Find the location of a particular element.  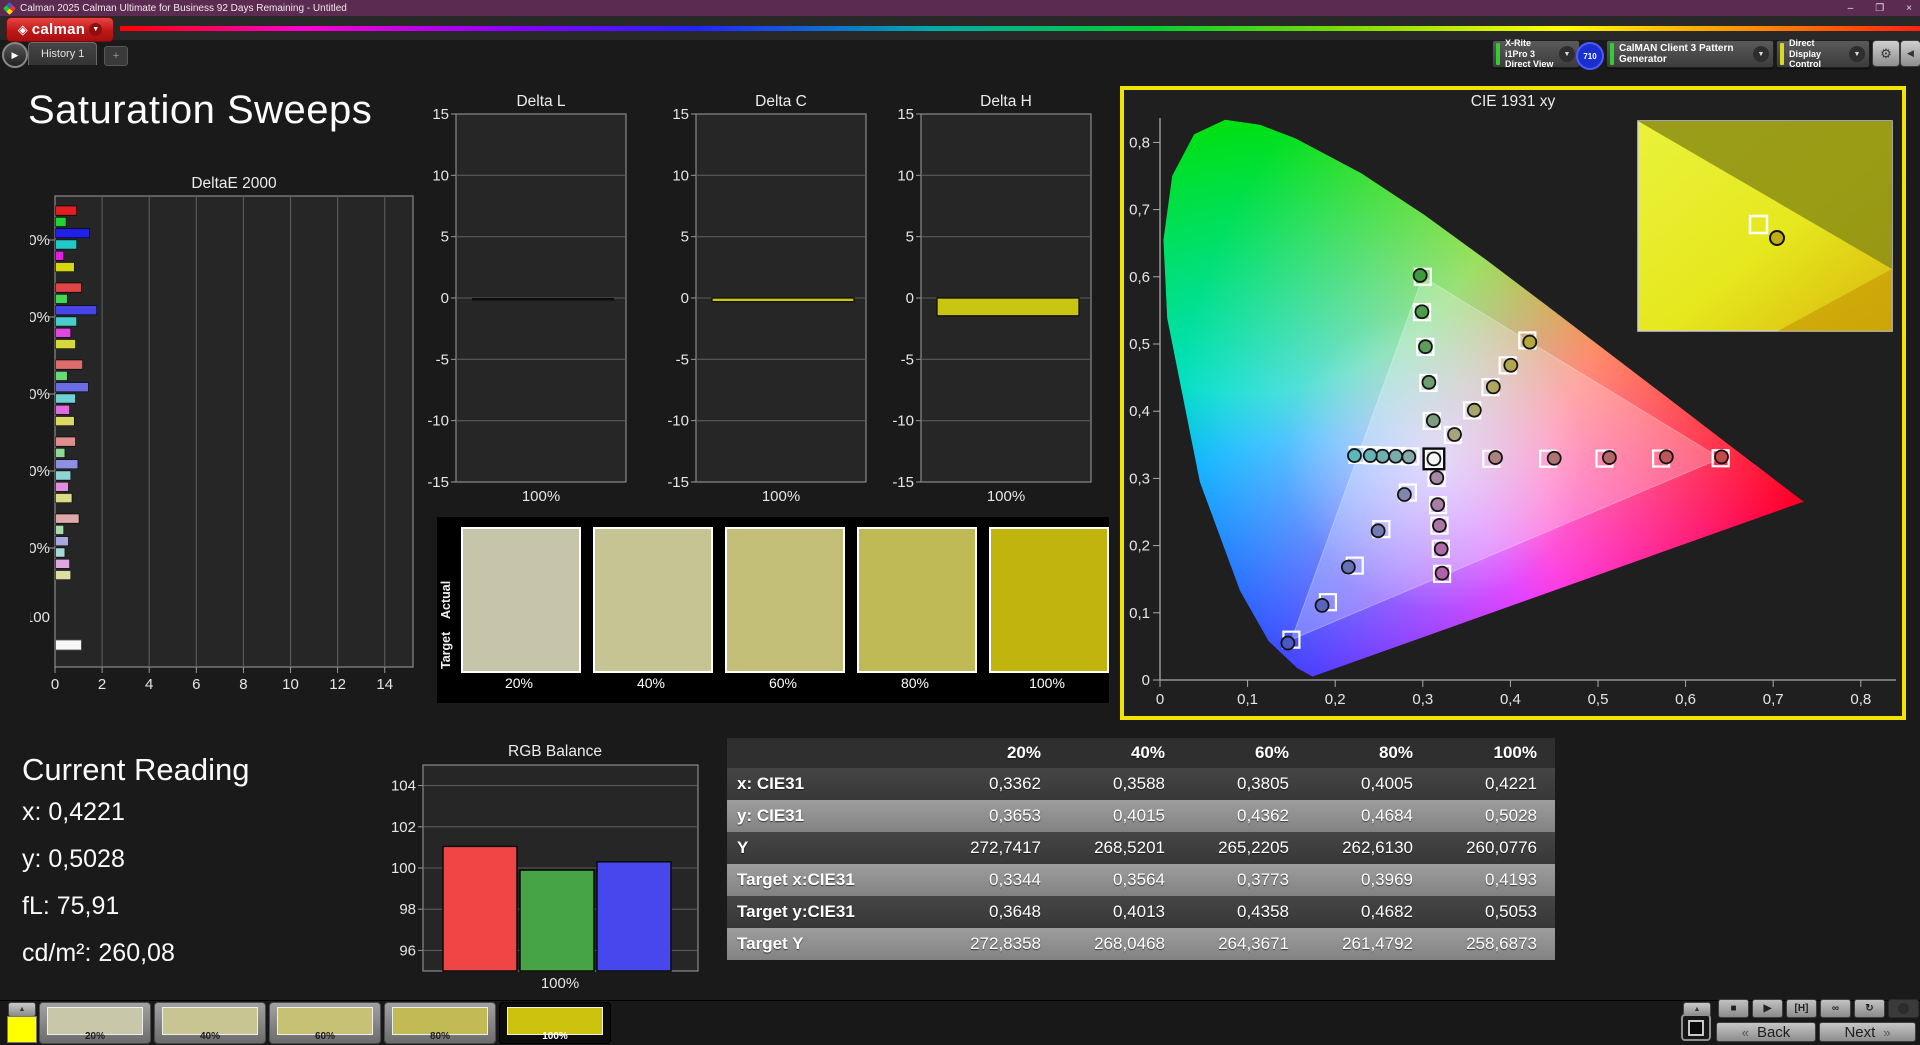

pattern-bar: ▲ 20% 40% 60% 80% 100% ▲ is located at coordinates (960, 1022).